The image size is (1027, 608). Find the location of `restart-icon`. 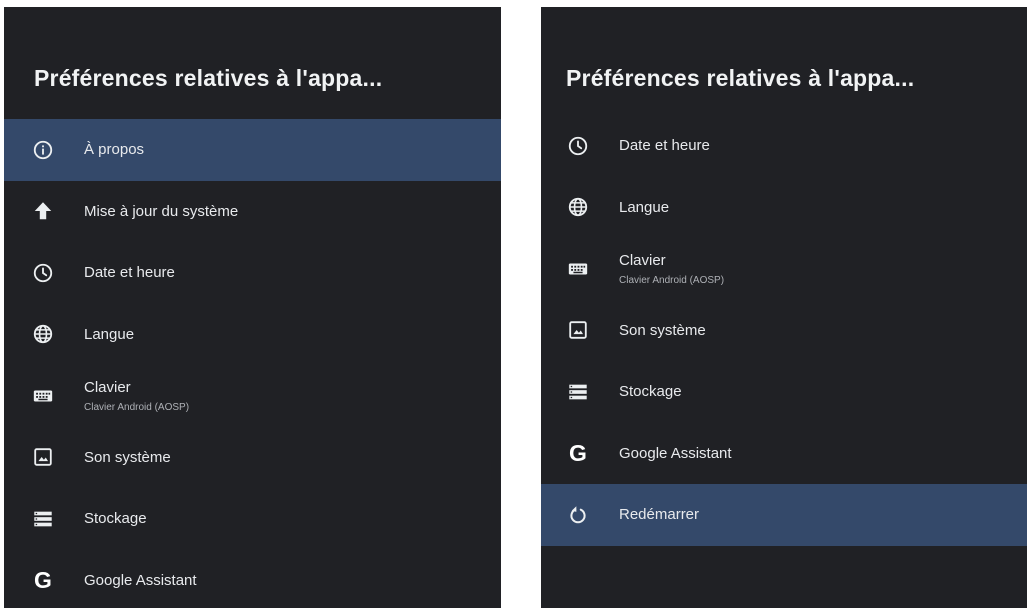

restart-icon is located at coordinates (578, 515).